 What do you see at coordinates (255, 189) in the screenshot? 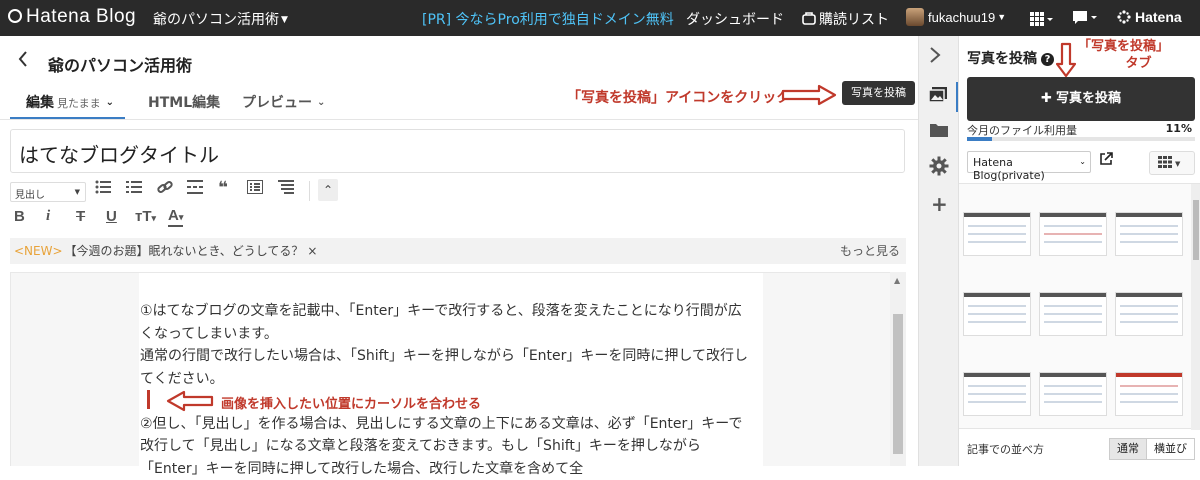
I see `table-list-icon` at bounding box center [255, 189].